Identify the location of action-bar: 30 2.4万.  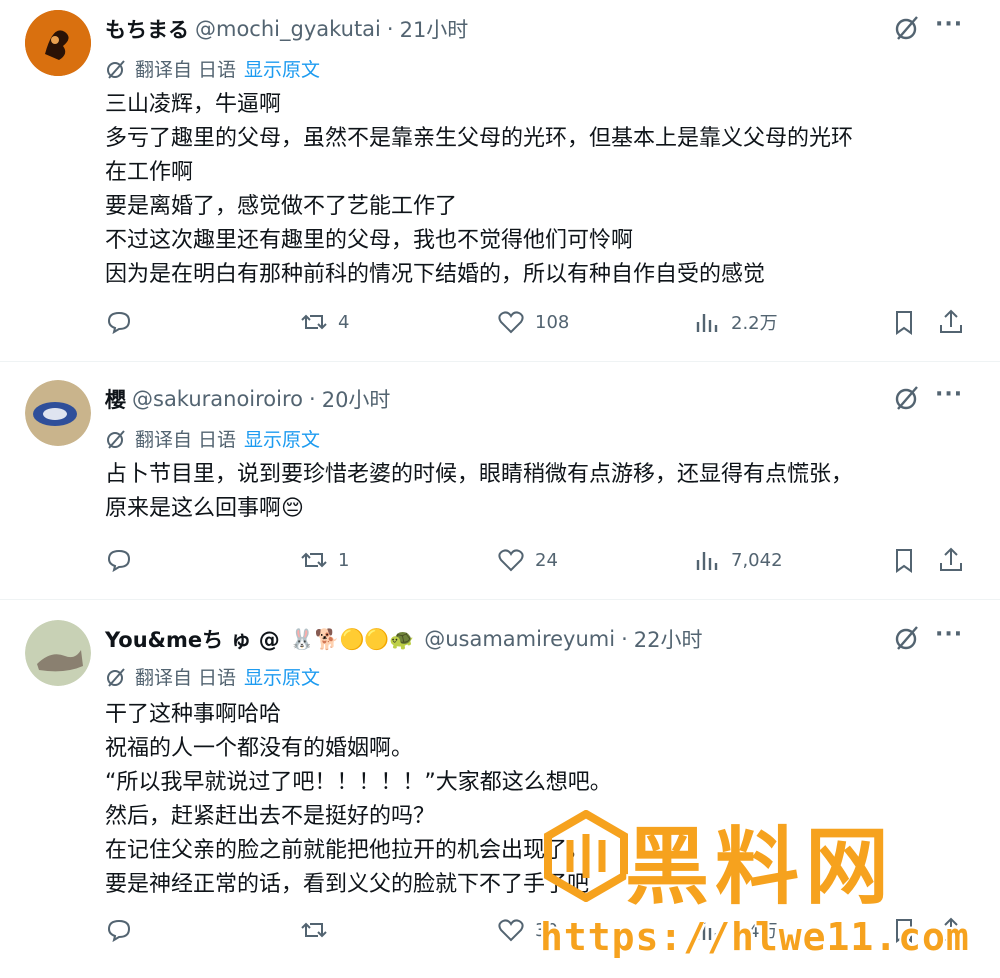
(540, 933).